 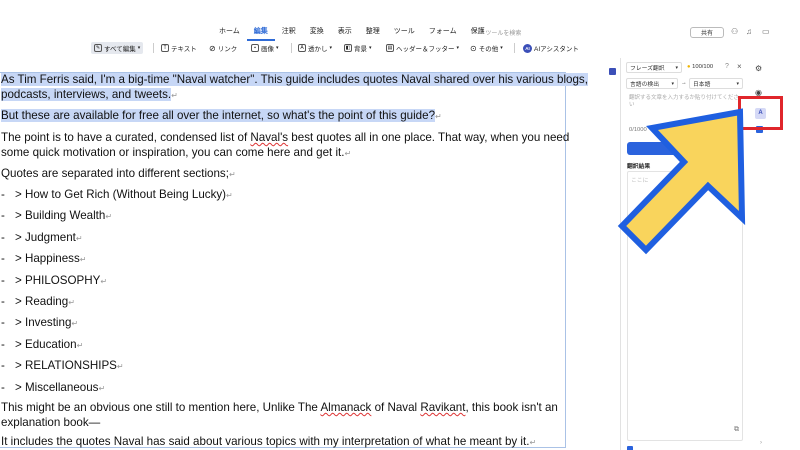 What do you see at coordinates (481, 31) in the screenshot?
I see `search-icon: ⌕` at bounding box center [481, 31].